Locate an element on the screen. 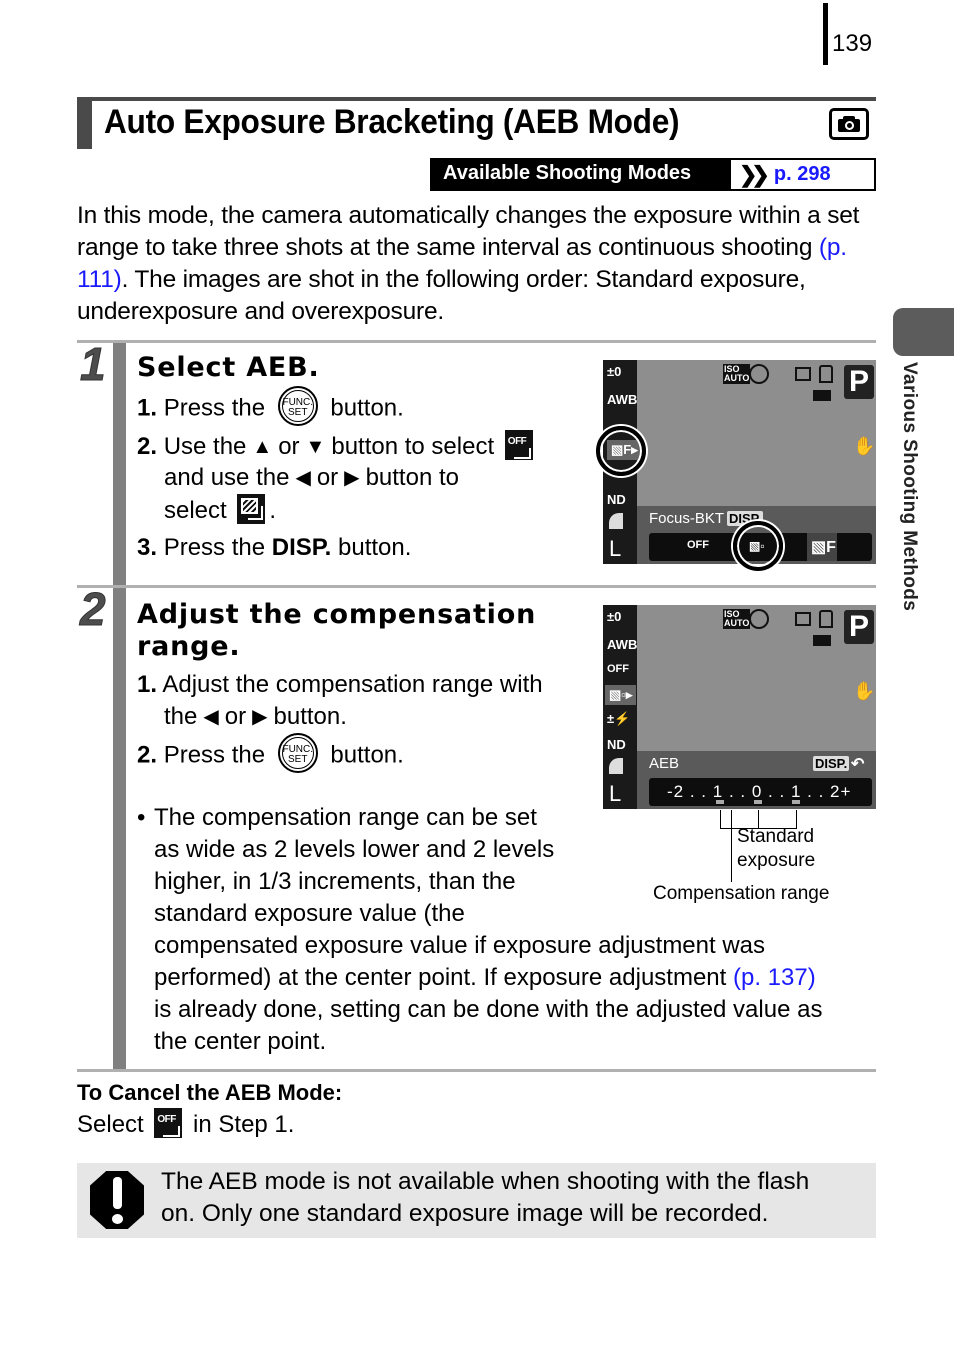 The image size is (954, 1345). available-shooting-modes: Available Shooting Modes ❯❯ p. 298 is located at coordinates (653, 174).